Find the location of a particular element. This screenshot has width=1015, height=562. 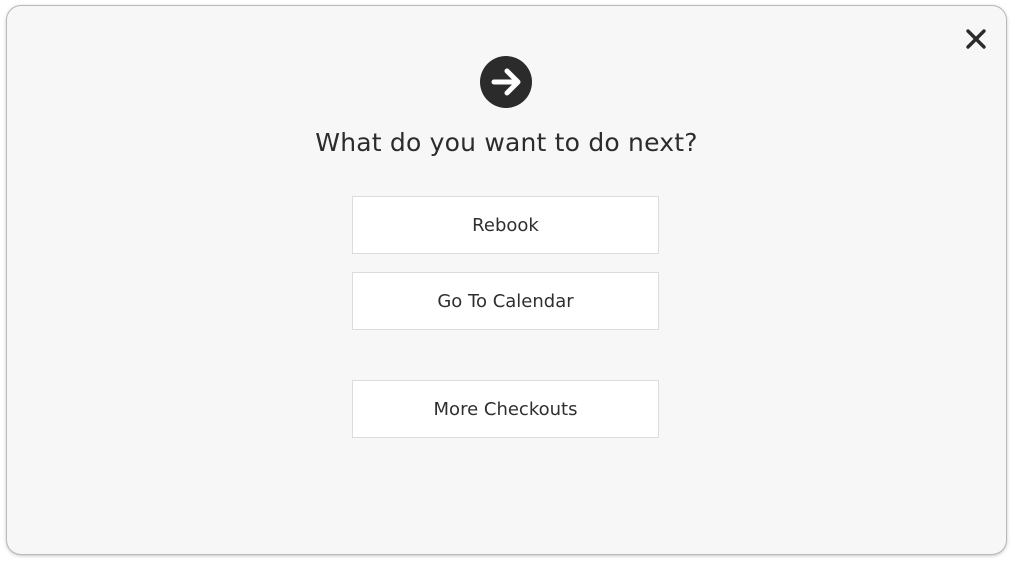

arrow-right-circle-icon is located at coordinates (506, 82).